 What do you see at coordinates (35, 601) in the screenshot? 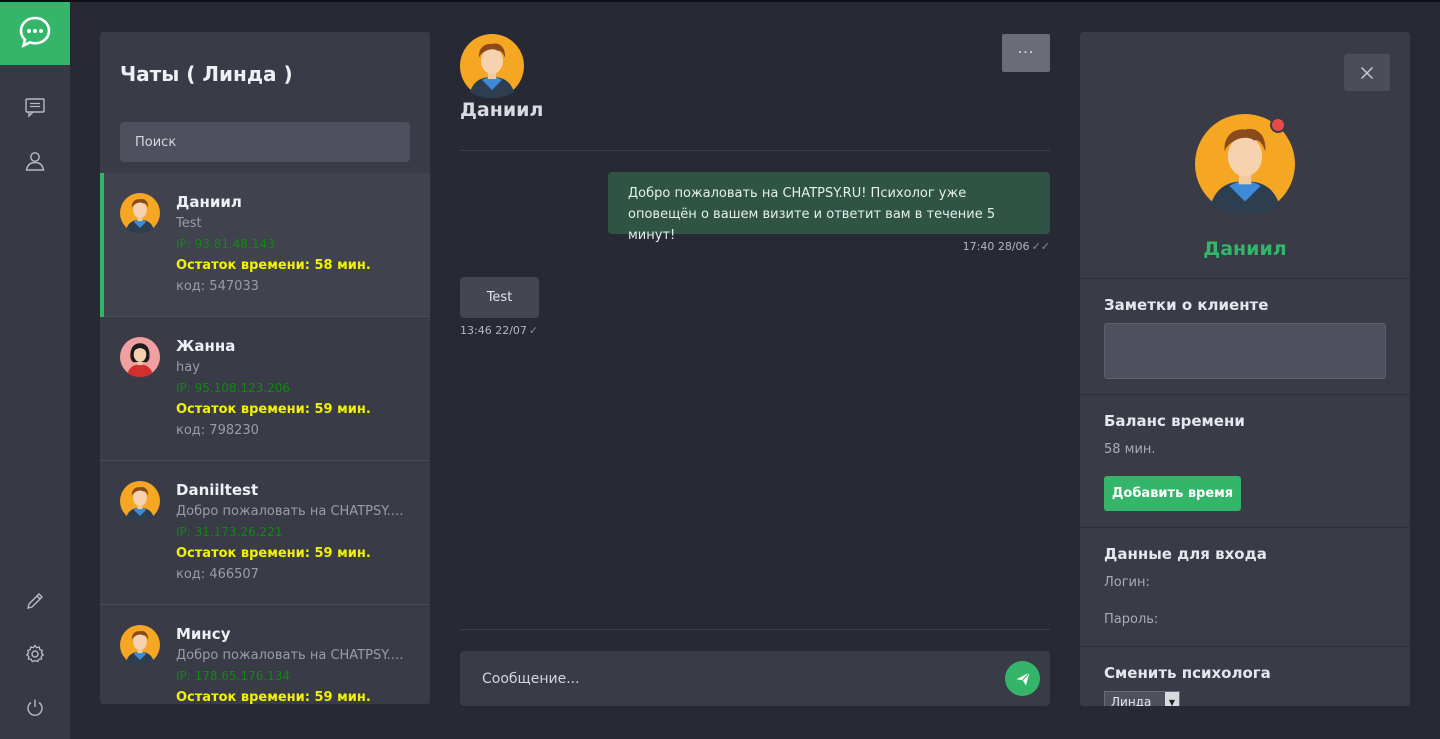
I see `pencil-icon` at bounding box center [35, 601].